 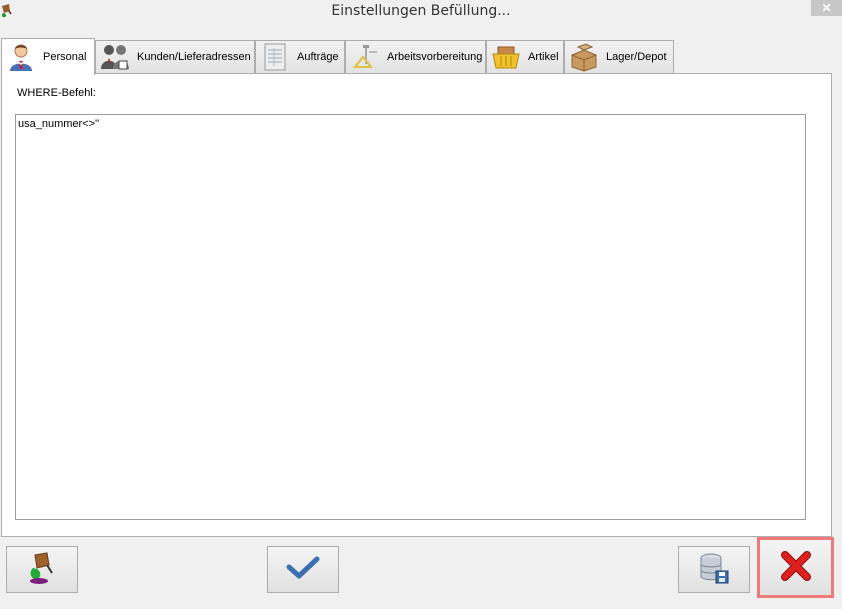 I want to click on orders-icon, so click(x=275, y=57).